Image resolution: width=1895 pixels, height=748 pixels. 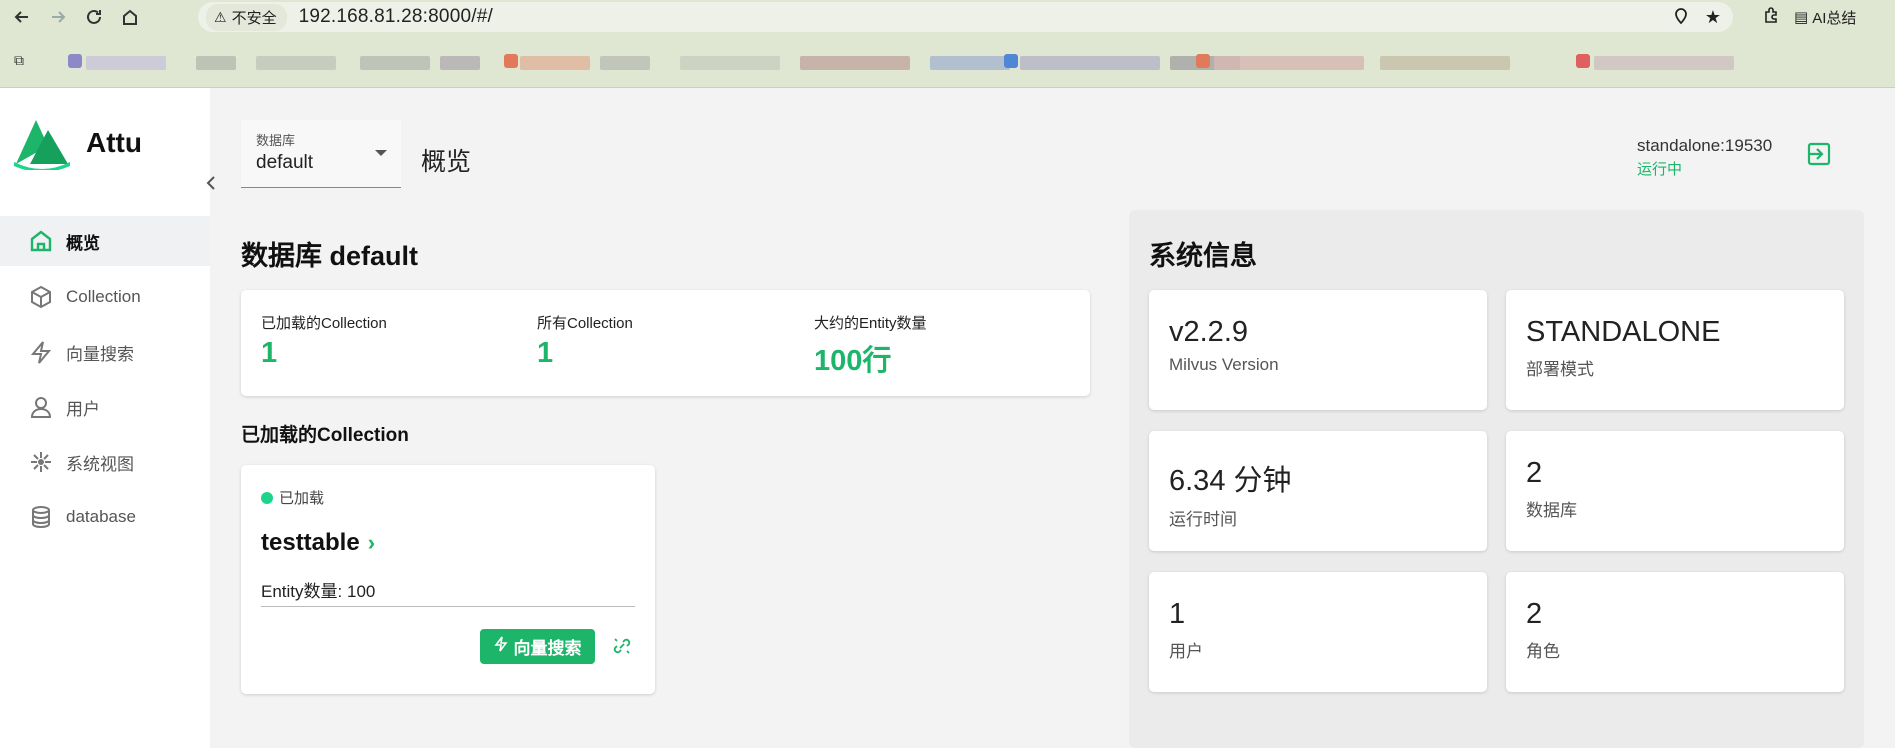 I want to click on back-arrow-icon, so click(x=22, y=17).